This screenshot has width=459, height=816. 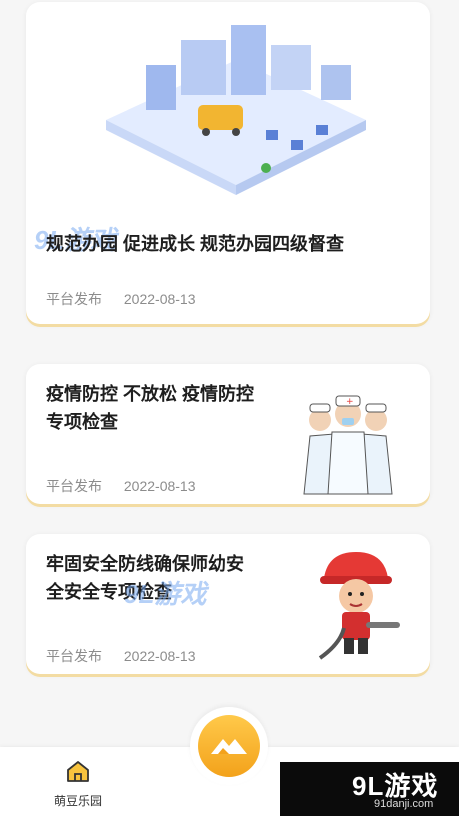 I want to click on center-action-button, so click(x=229, y=746).